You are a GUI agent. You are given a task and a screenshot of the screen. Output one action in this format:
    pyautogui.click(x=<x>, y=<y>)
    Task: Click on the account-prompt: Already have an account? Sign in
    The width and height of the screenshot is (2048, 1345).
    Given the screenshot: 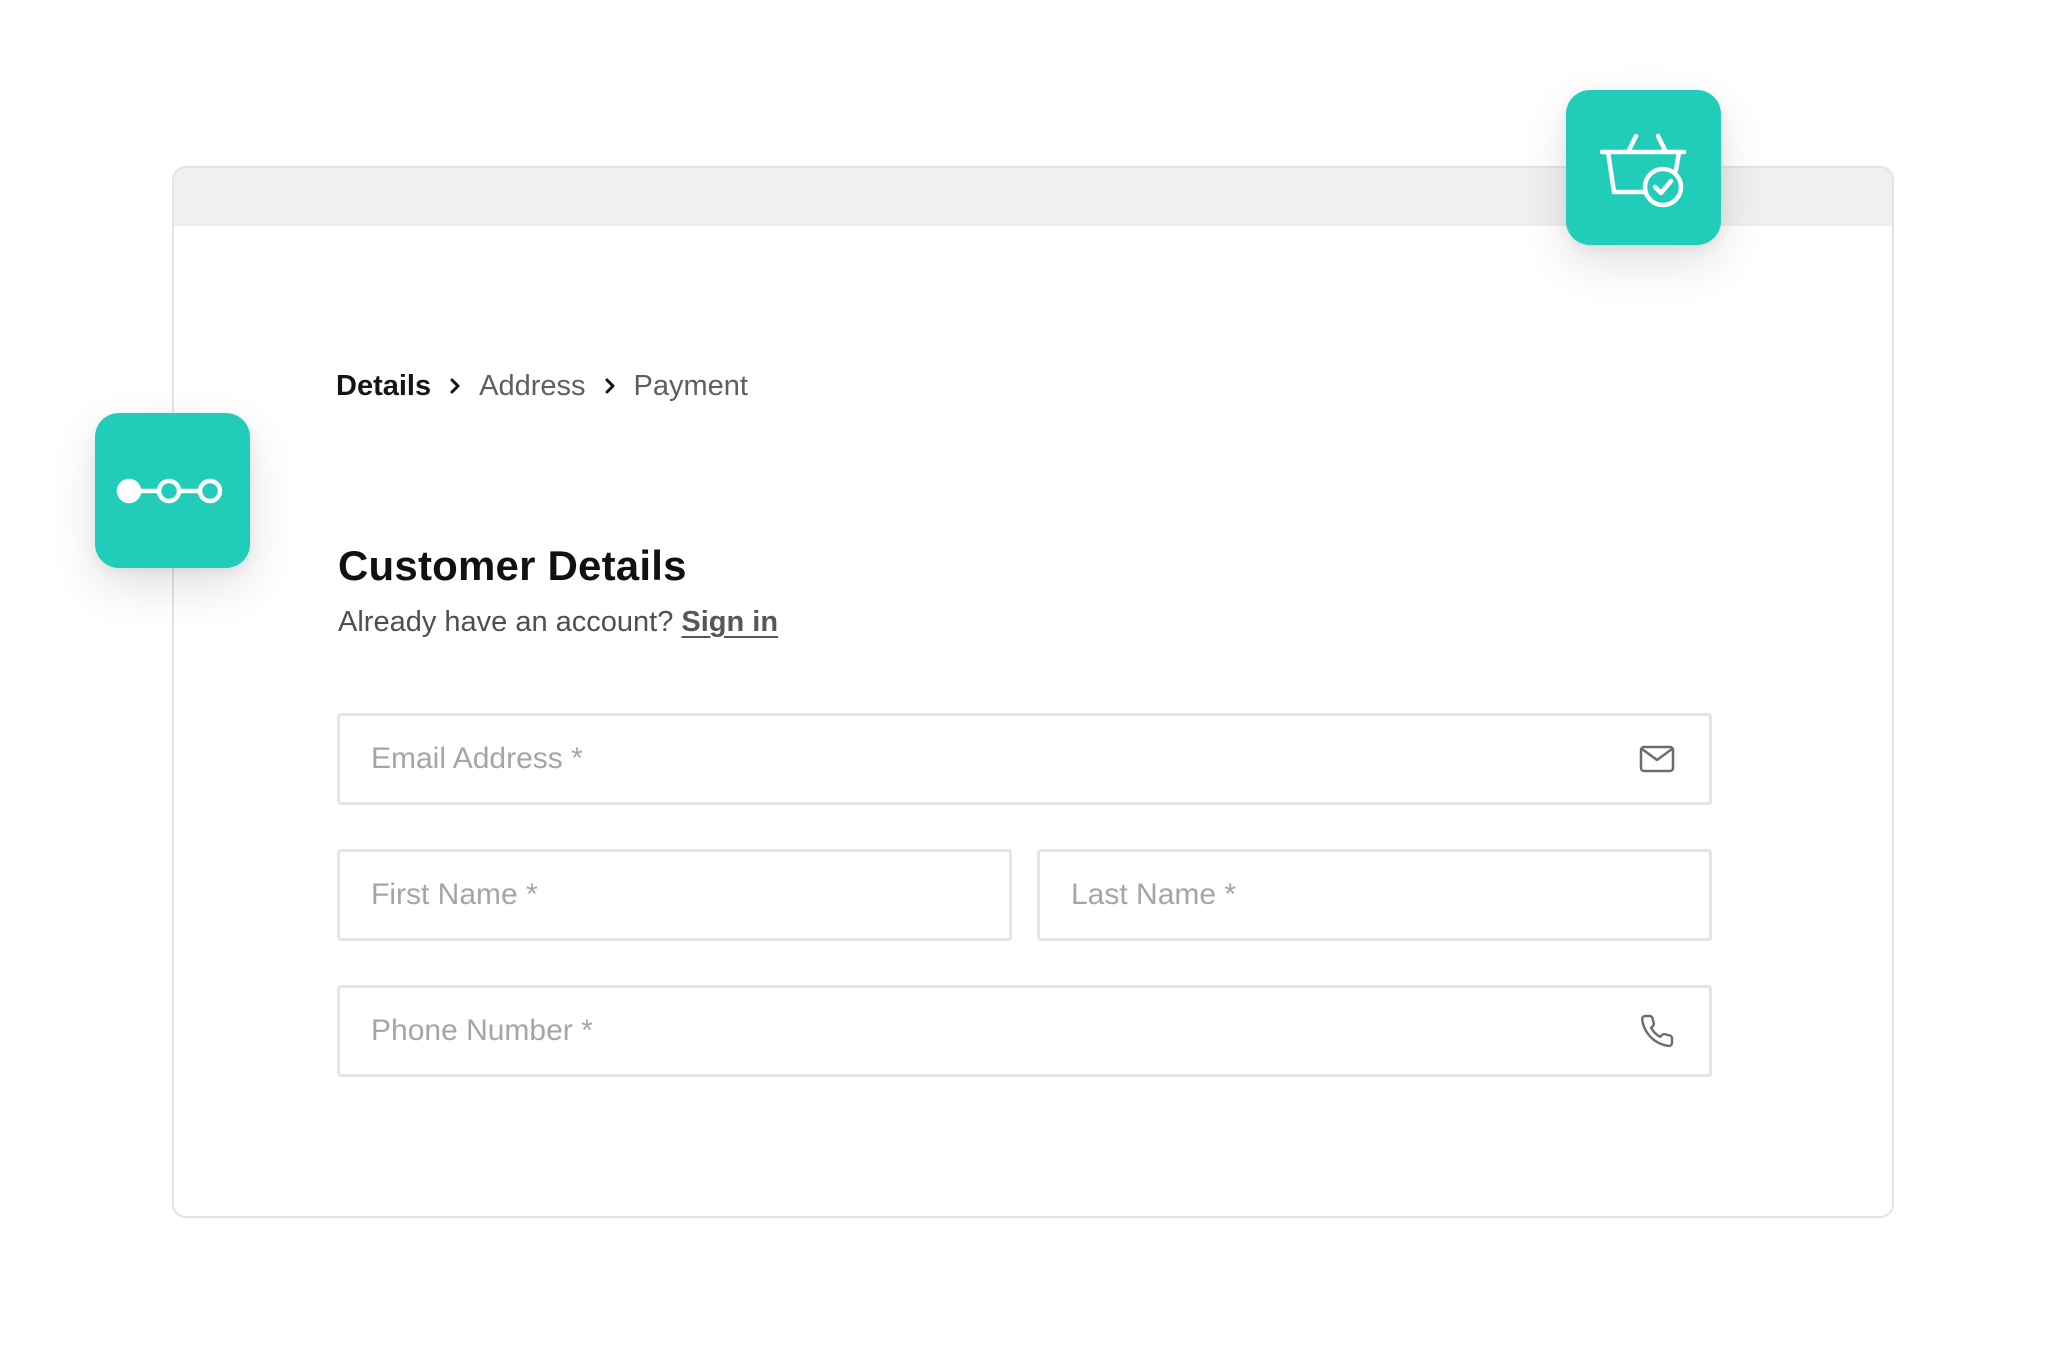 What is the action you would take?
    pyautogui.click(x=558, y=622)
    